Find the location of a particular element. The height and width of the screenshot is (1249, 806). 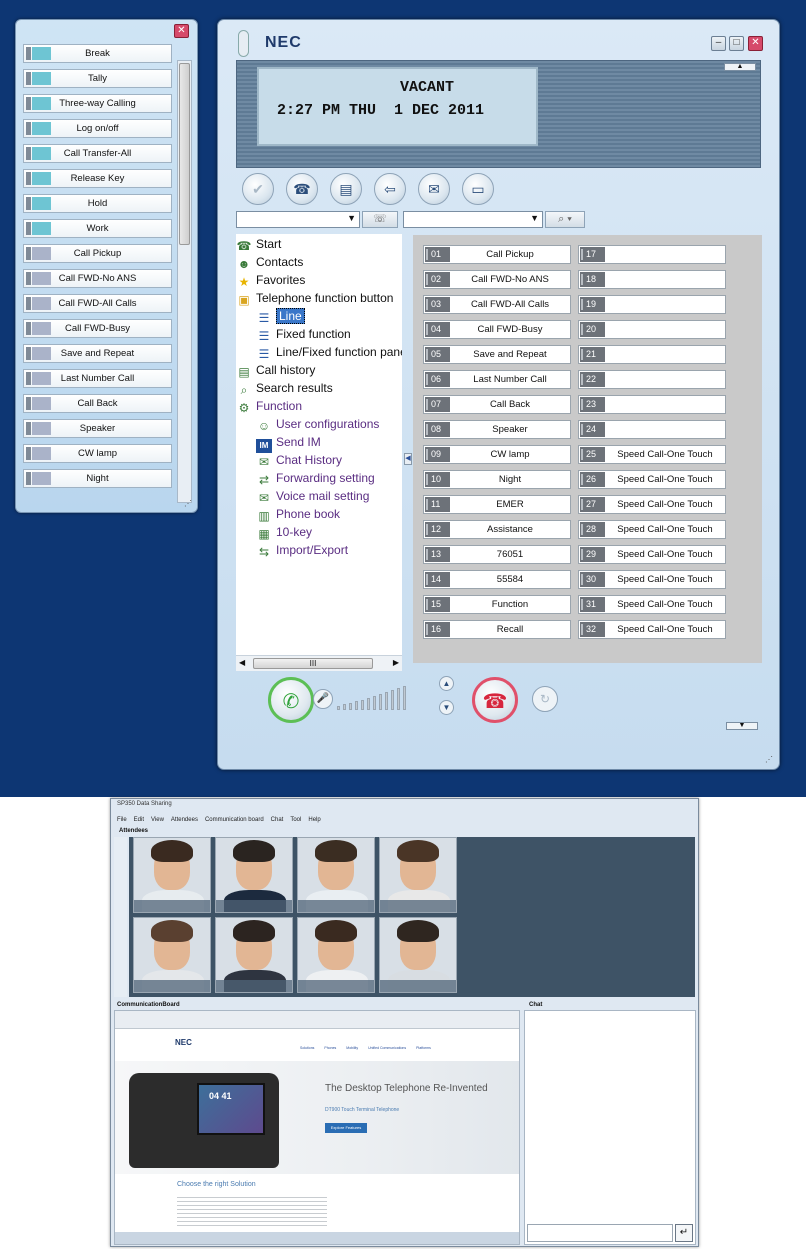

menu-item: Communication board is located at coordinates (234, 820).